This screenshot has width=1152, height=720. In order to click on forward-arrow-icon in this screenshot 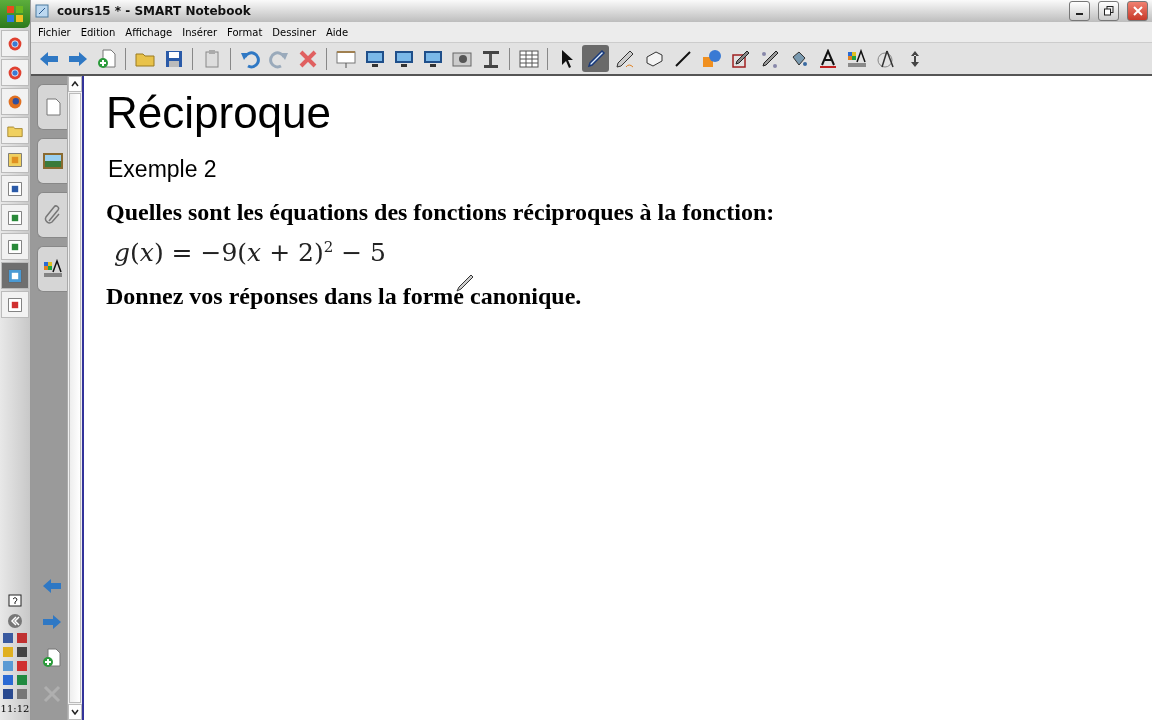, I will do `click(52, 622)`.